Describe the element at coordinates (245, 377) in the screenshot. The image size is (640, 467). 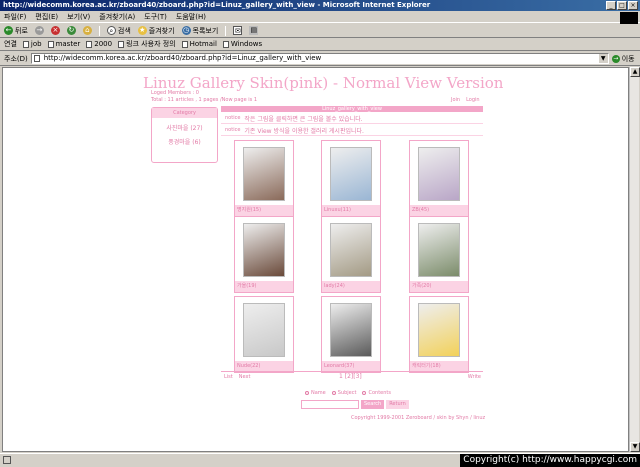
I see `next-link: Next` at that location.